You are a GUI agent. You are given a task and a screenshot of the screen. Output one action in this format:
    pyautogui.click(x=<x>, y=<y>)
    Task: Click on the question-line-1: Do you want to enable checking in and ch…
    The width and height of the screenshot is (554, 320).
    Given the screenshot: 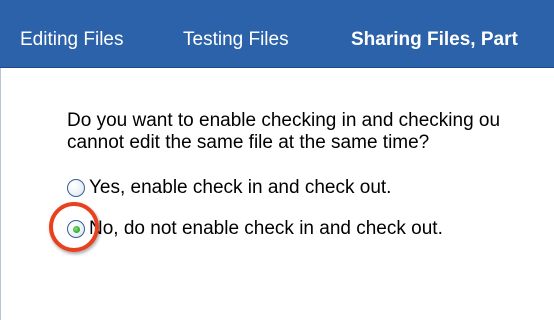 What is the action you would take?
    pyautogui.click(x=284, y=120)
    